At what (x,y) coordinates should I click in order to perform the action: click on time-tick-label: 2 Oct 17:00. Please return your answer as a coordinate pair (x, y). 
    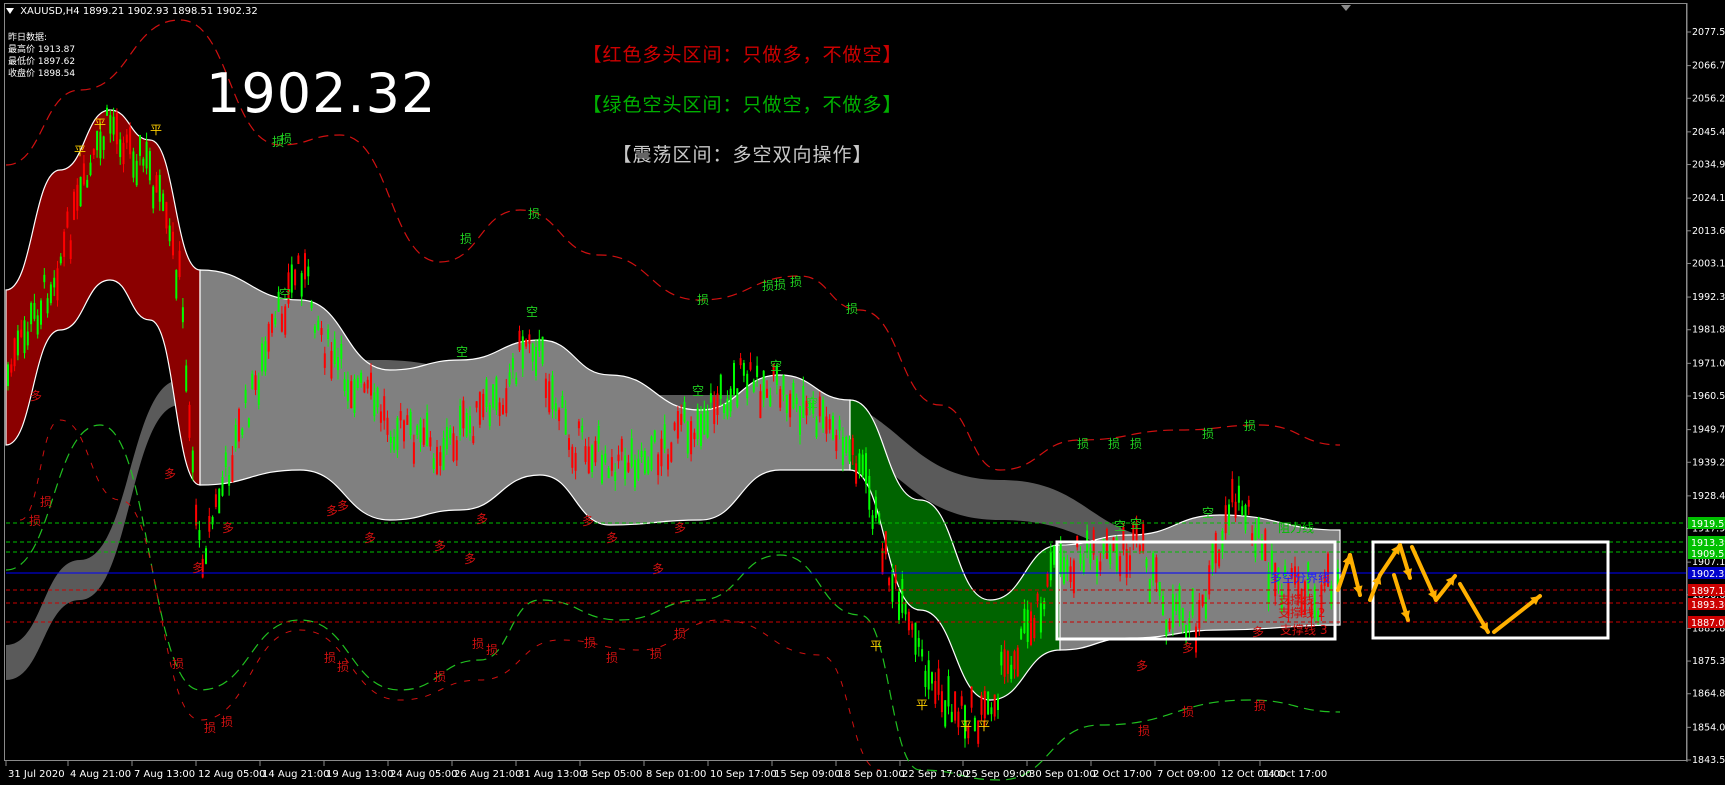
    Looking at the image, I should click on (1122, 774).